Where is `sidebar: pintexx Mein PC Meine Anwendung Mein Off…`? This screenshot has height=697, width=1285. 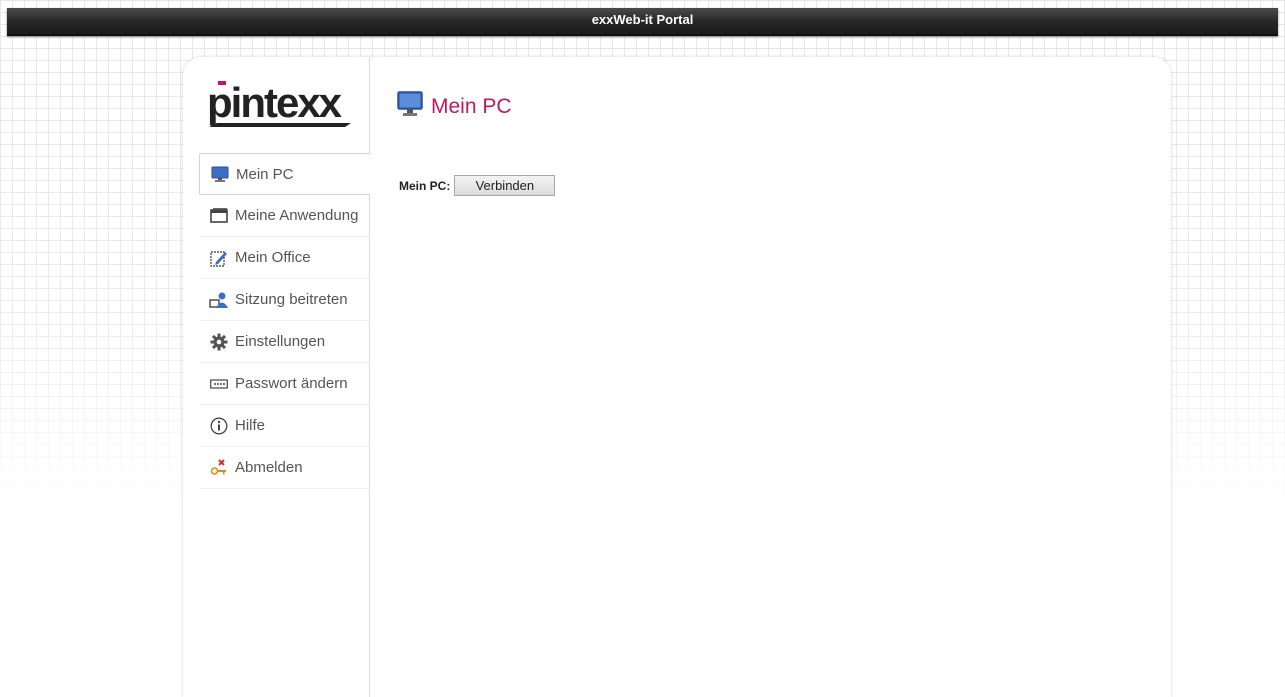
sidebar: pintexx Mein PC Meine Anwendung Mein Off… is located at coordinates (276, 377).